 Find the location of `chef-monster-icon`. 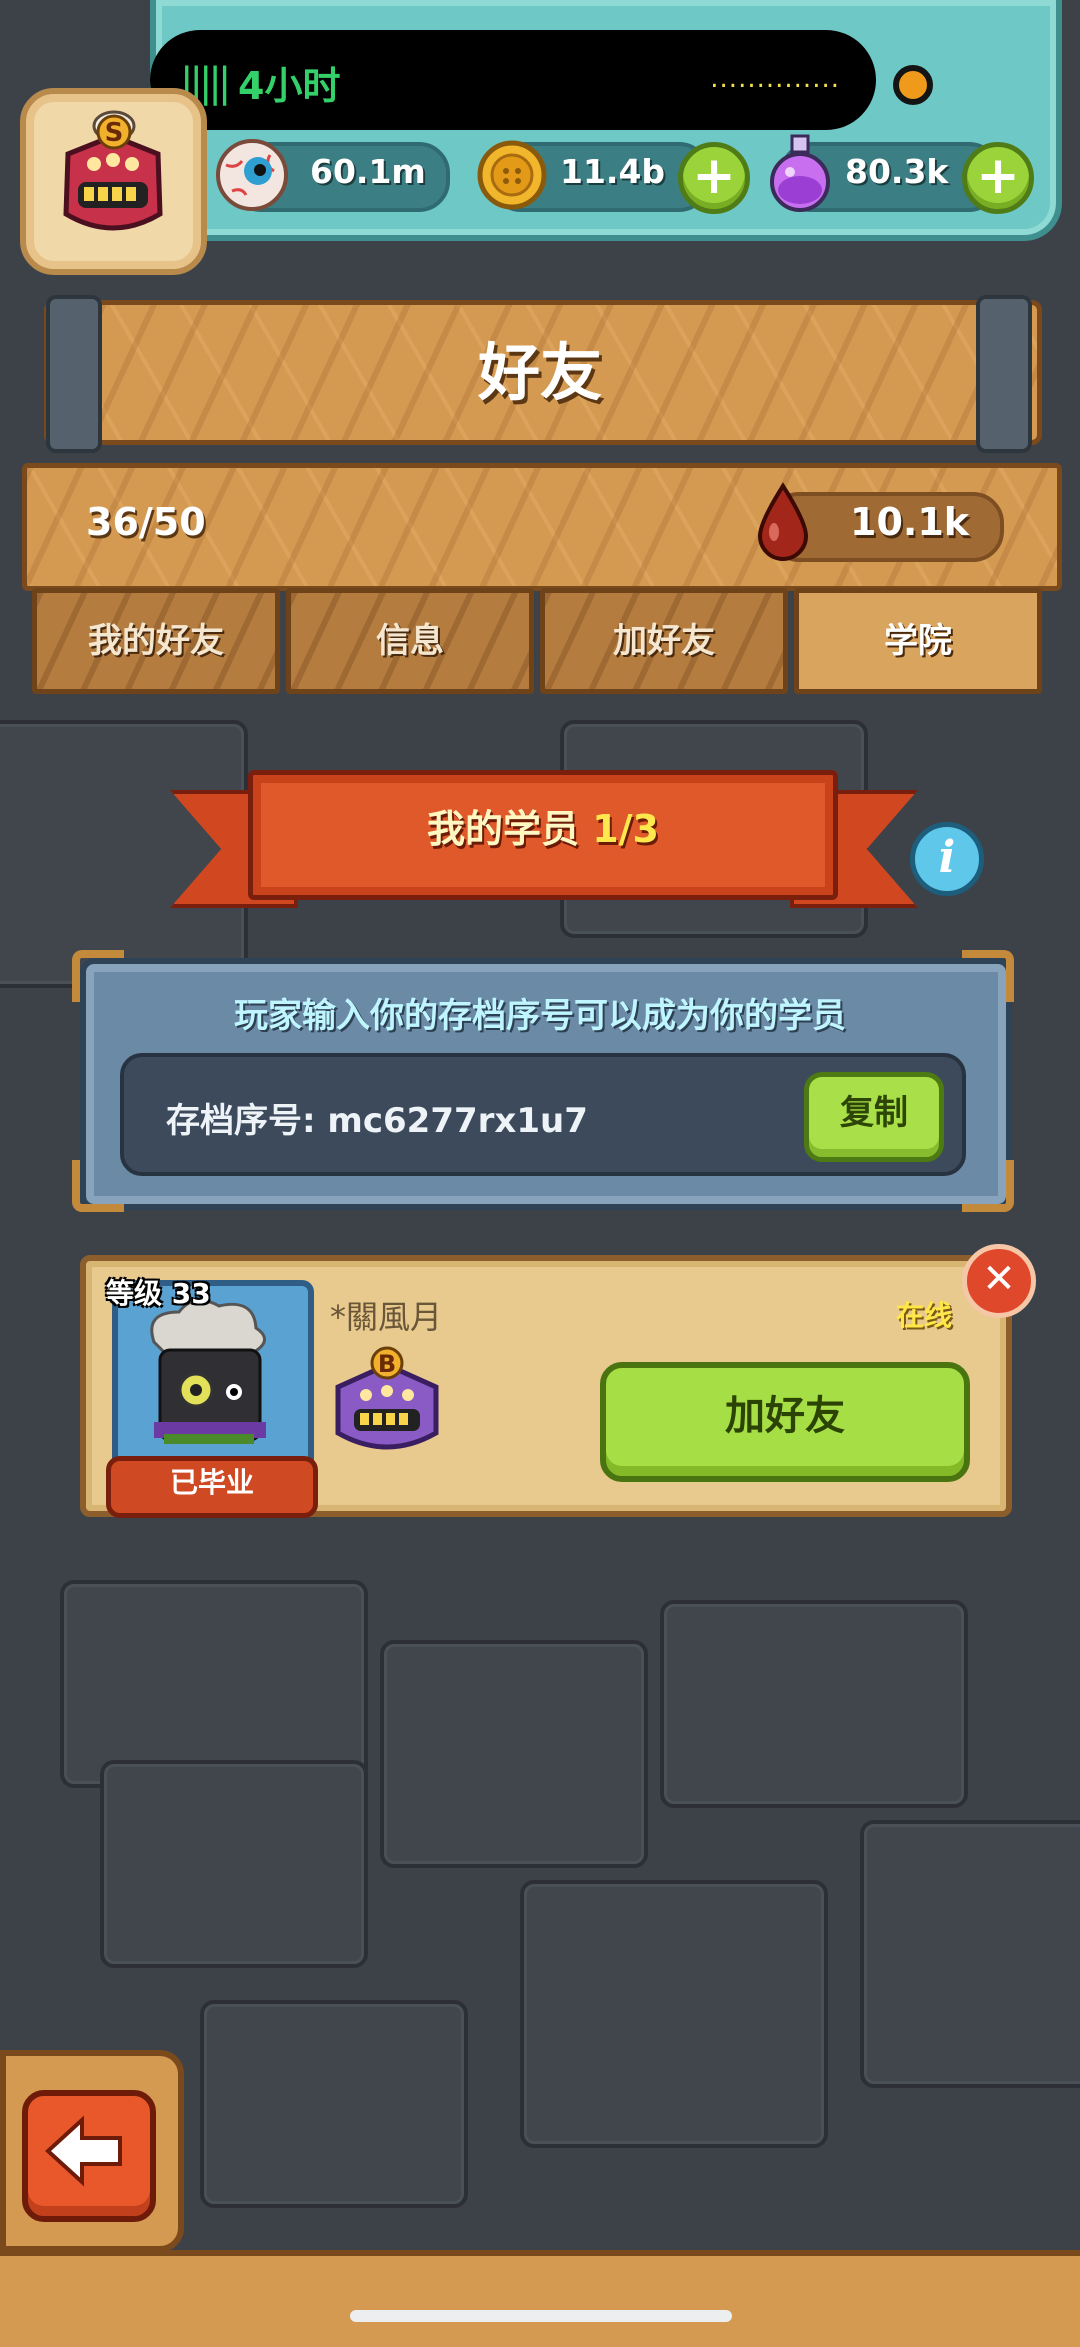

chef-monster-icon is located at coordinates (209, 1377).